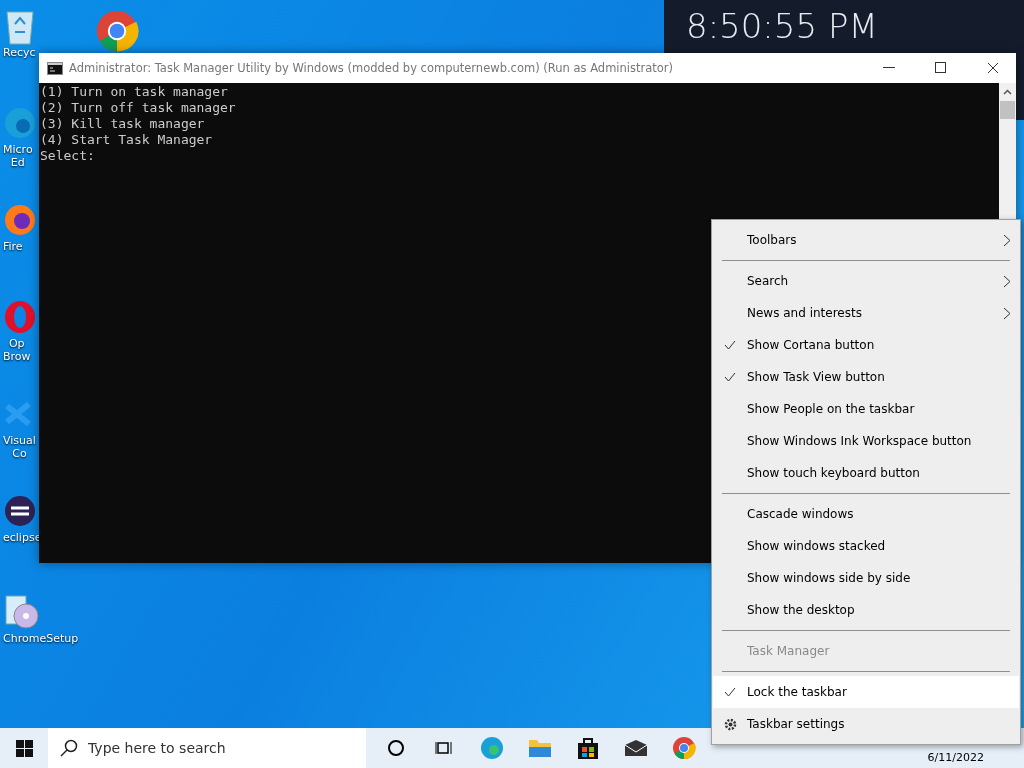  What do you see at coordinates (127, 140) in the screenshot?
I see `console-line: (4) Start Task Manager` at bounding box center [127, 140].